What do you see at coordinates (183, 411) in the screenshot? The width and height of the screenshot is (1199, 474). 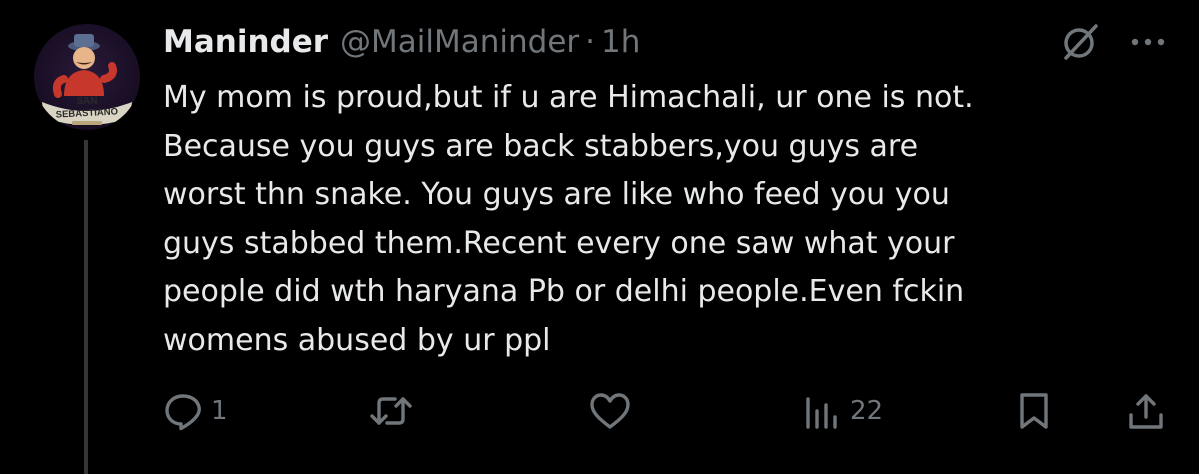 I see `reply-icon` at bounding box center [183, 411].